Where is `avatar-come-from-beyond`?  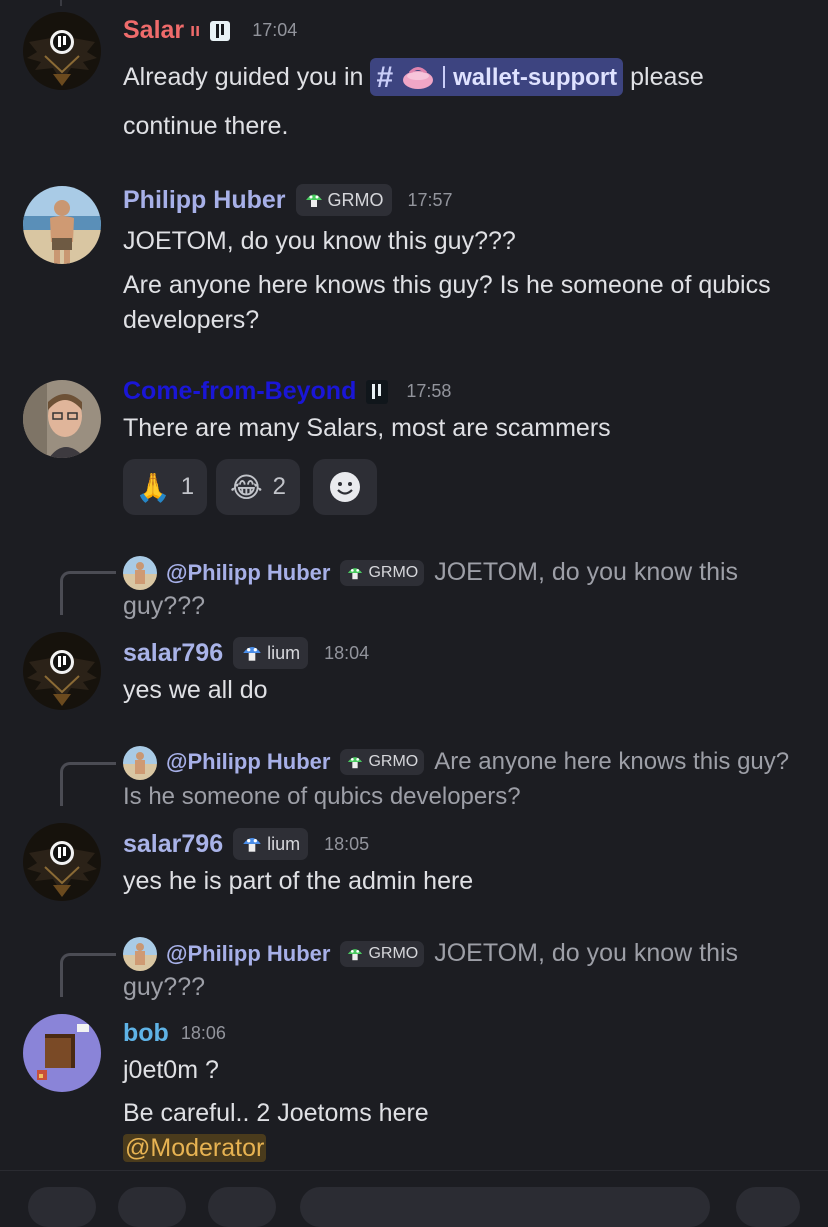
avatar-come-from-beyond is located at coordinates (62, 419).